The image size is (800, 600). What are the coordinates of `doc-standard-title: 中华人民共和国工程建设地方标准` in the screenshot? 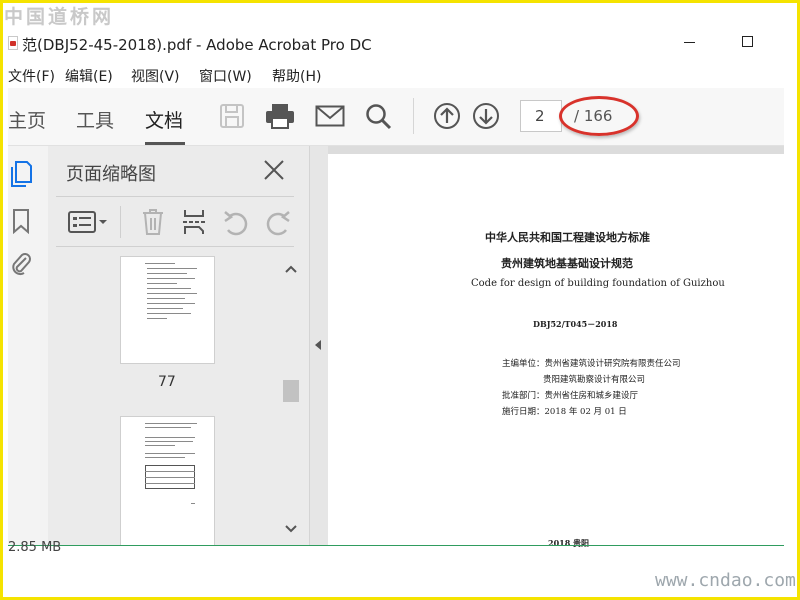 It's located at (567, 237).